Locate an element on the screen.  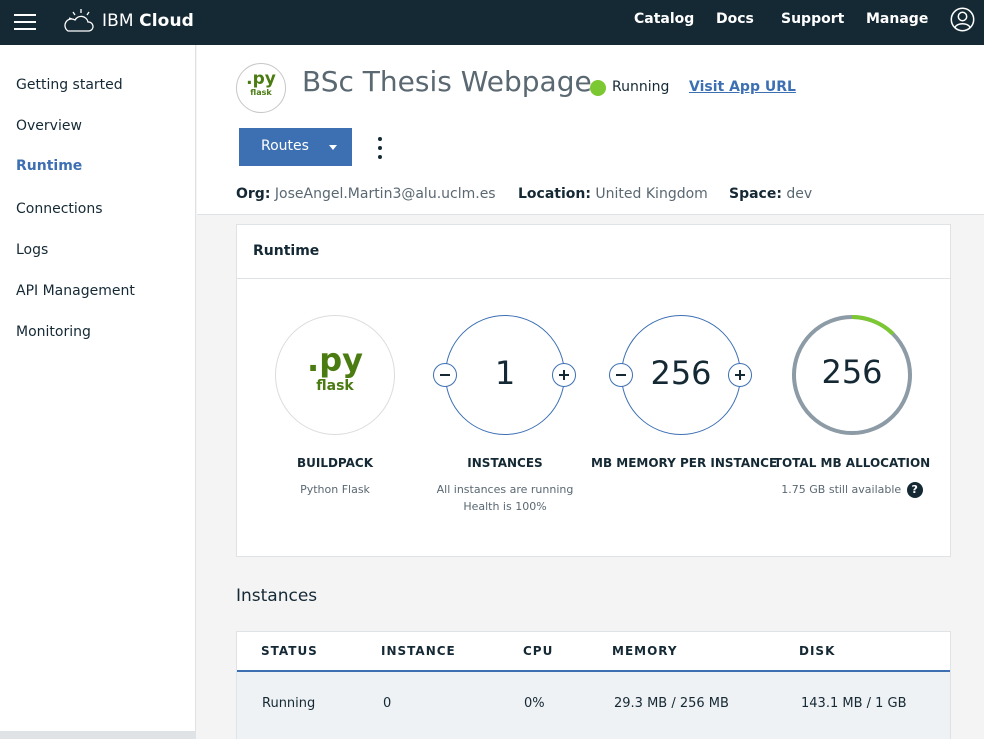
brand-name: IBM Cloud is located at coordinates (148, 21).